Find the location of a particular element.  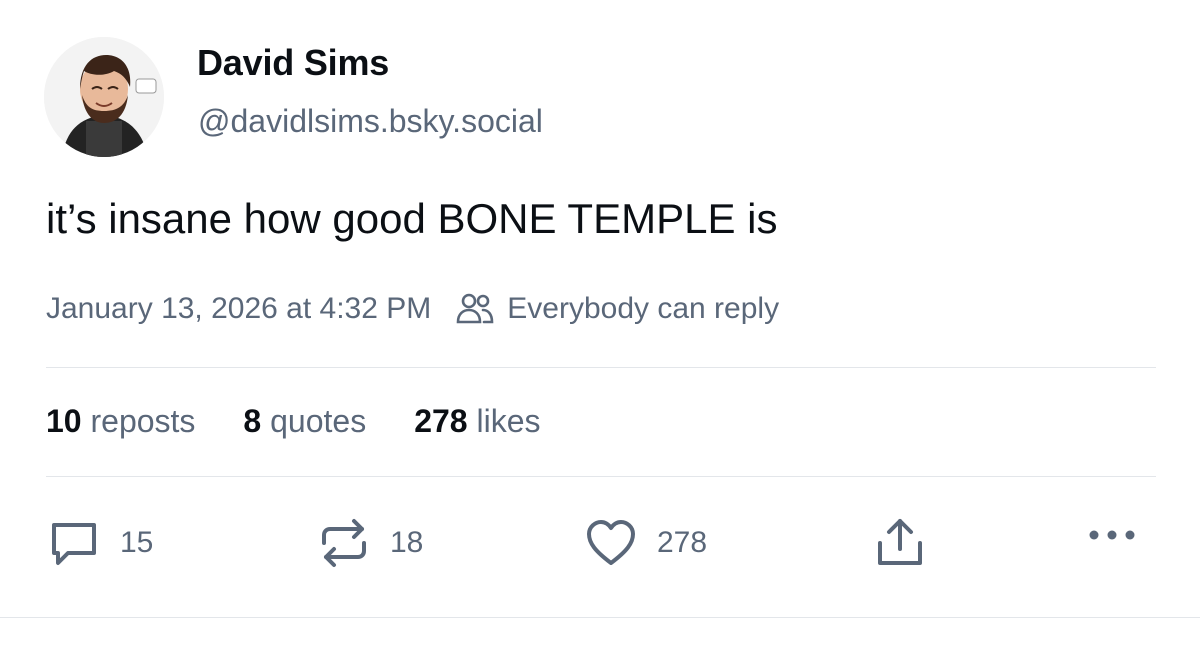

quotes-label: quotes is located at coordinates (318, 421).